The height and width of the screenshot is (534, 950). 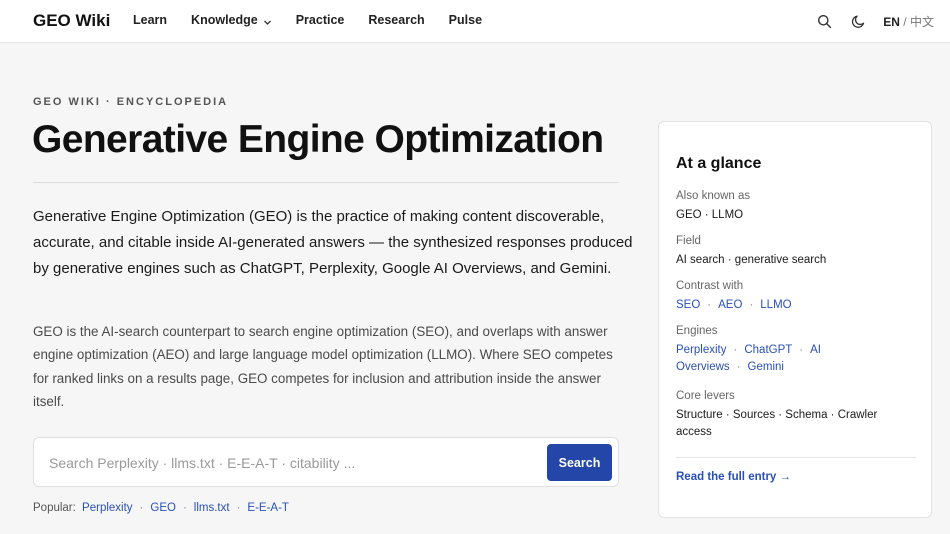 I want to click on site-logo: GEO Wiki, so click(x=71, y=21).